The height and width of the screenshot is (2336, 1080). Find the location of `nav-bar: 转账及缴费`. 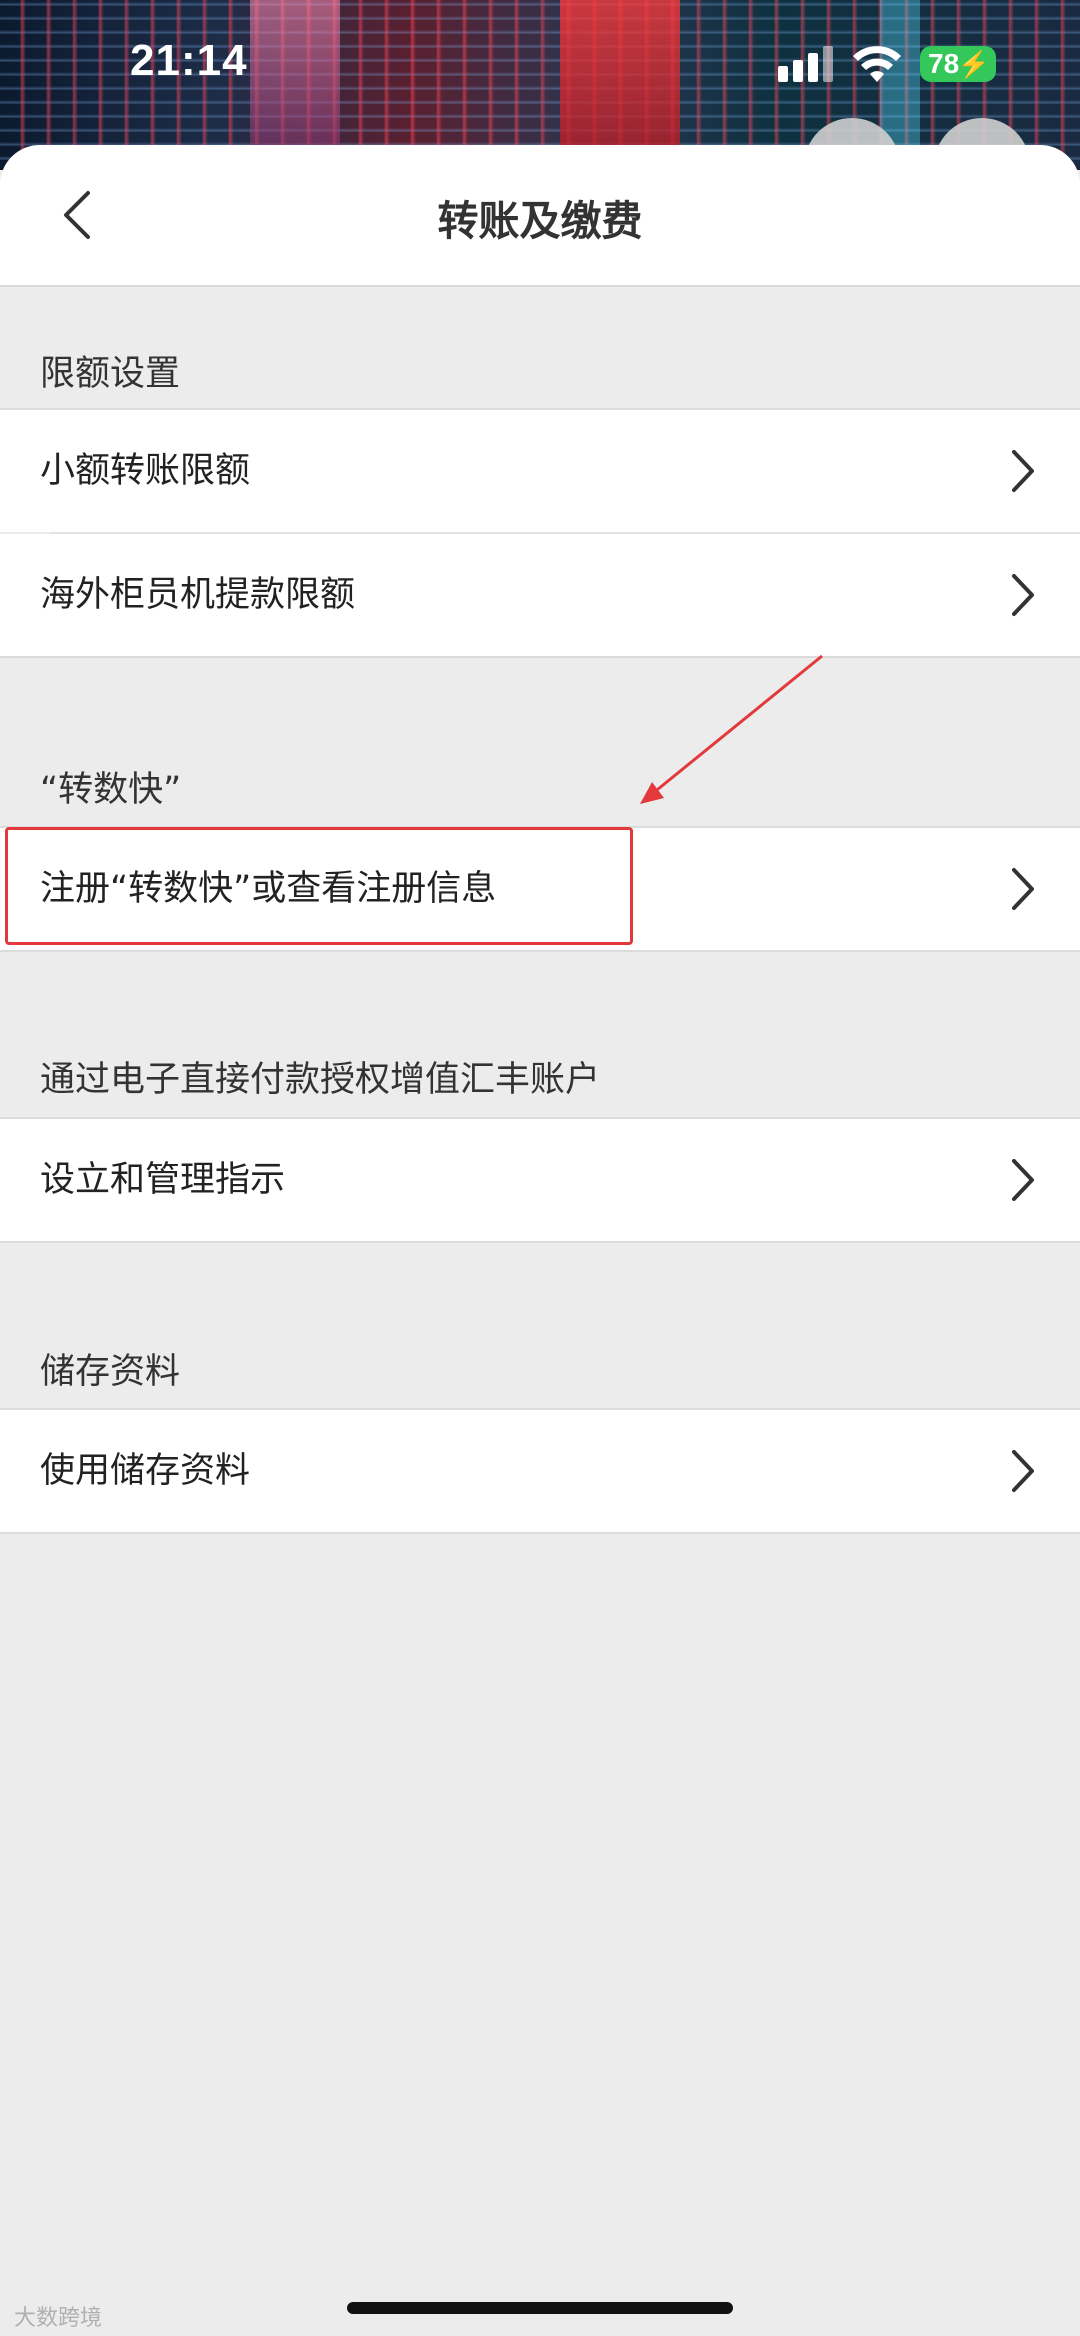

nav-bar: 转账及缴费 is located at coordinates (540, 216).